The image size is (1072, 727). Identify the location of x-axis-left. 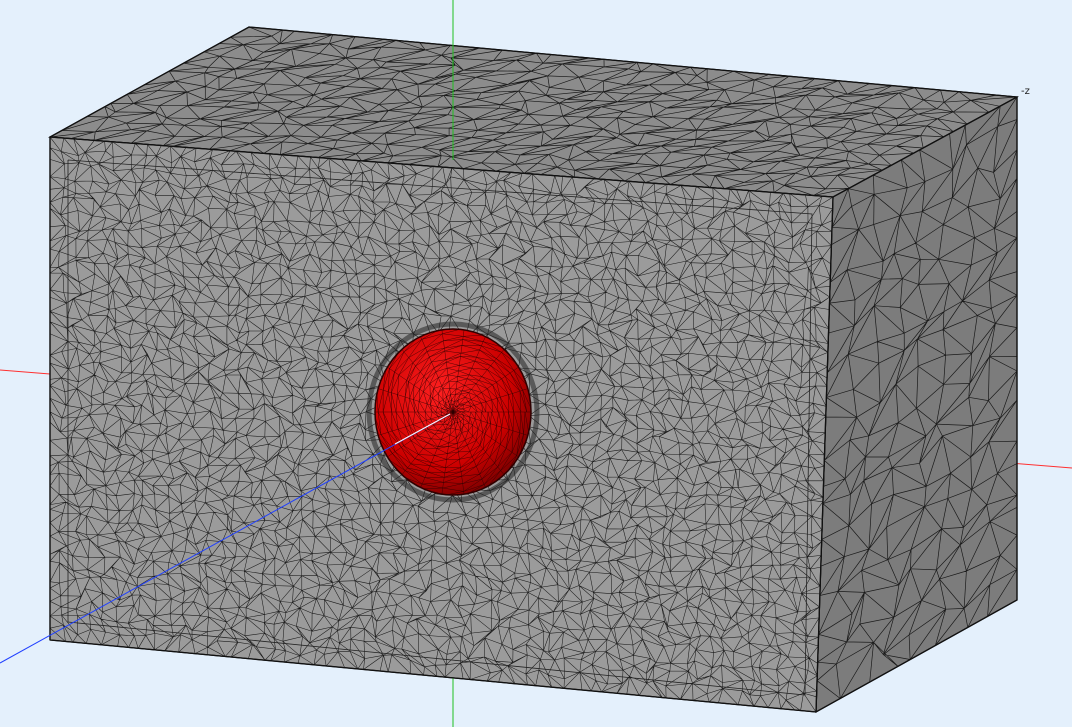
(25, 372).